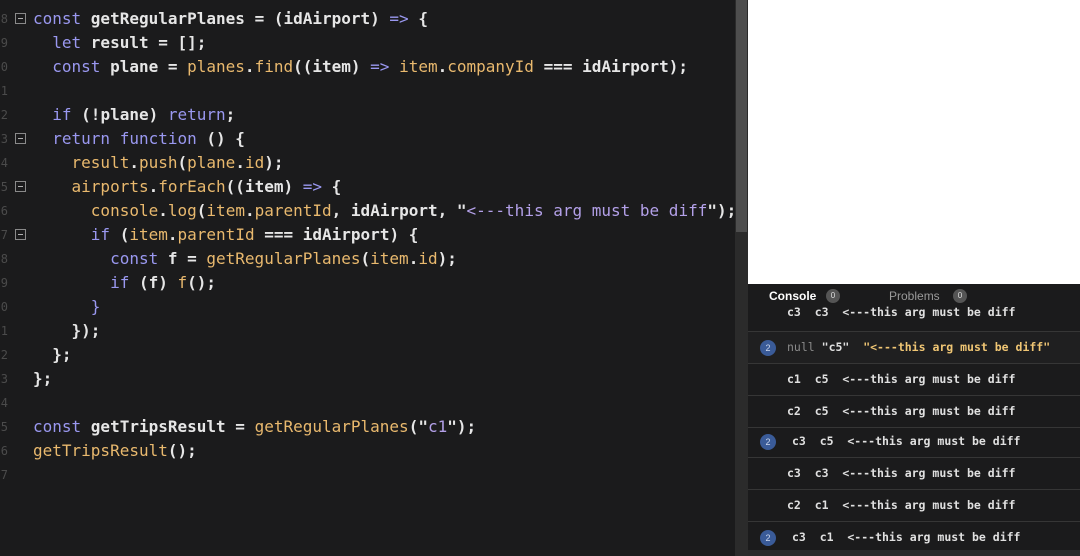 The height and width of the screenshot is (556, 1080). What do you see at coordinates (4, 91) in the screenshot?
I see `line-number: 1` at bounding box center [4, 91].